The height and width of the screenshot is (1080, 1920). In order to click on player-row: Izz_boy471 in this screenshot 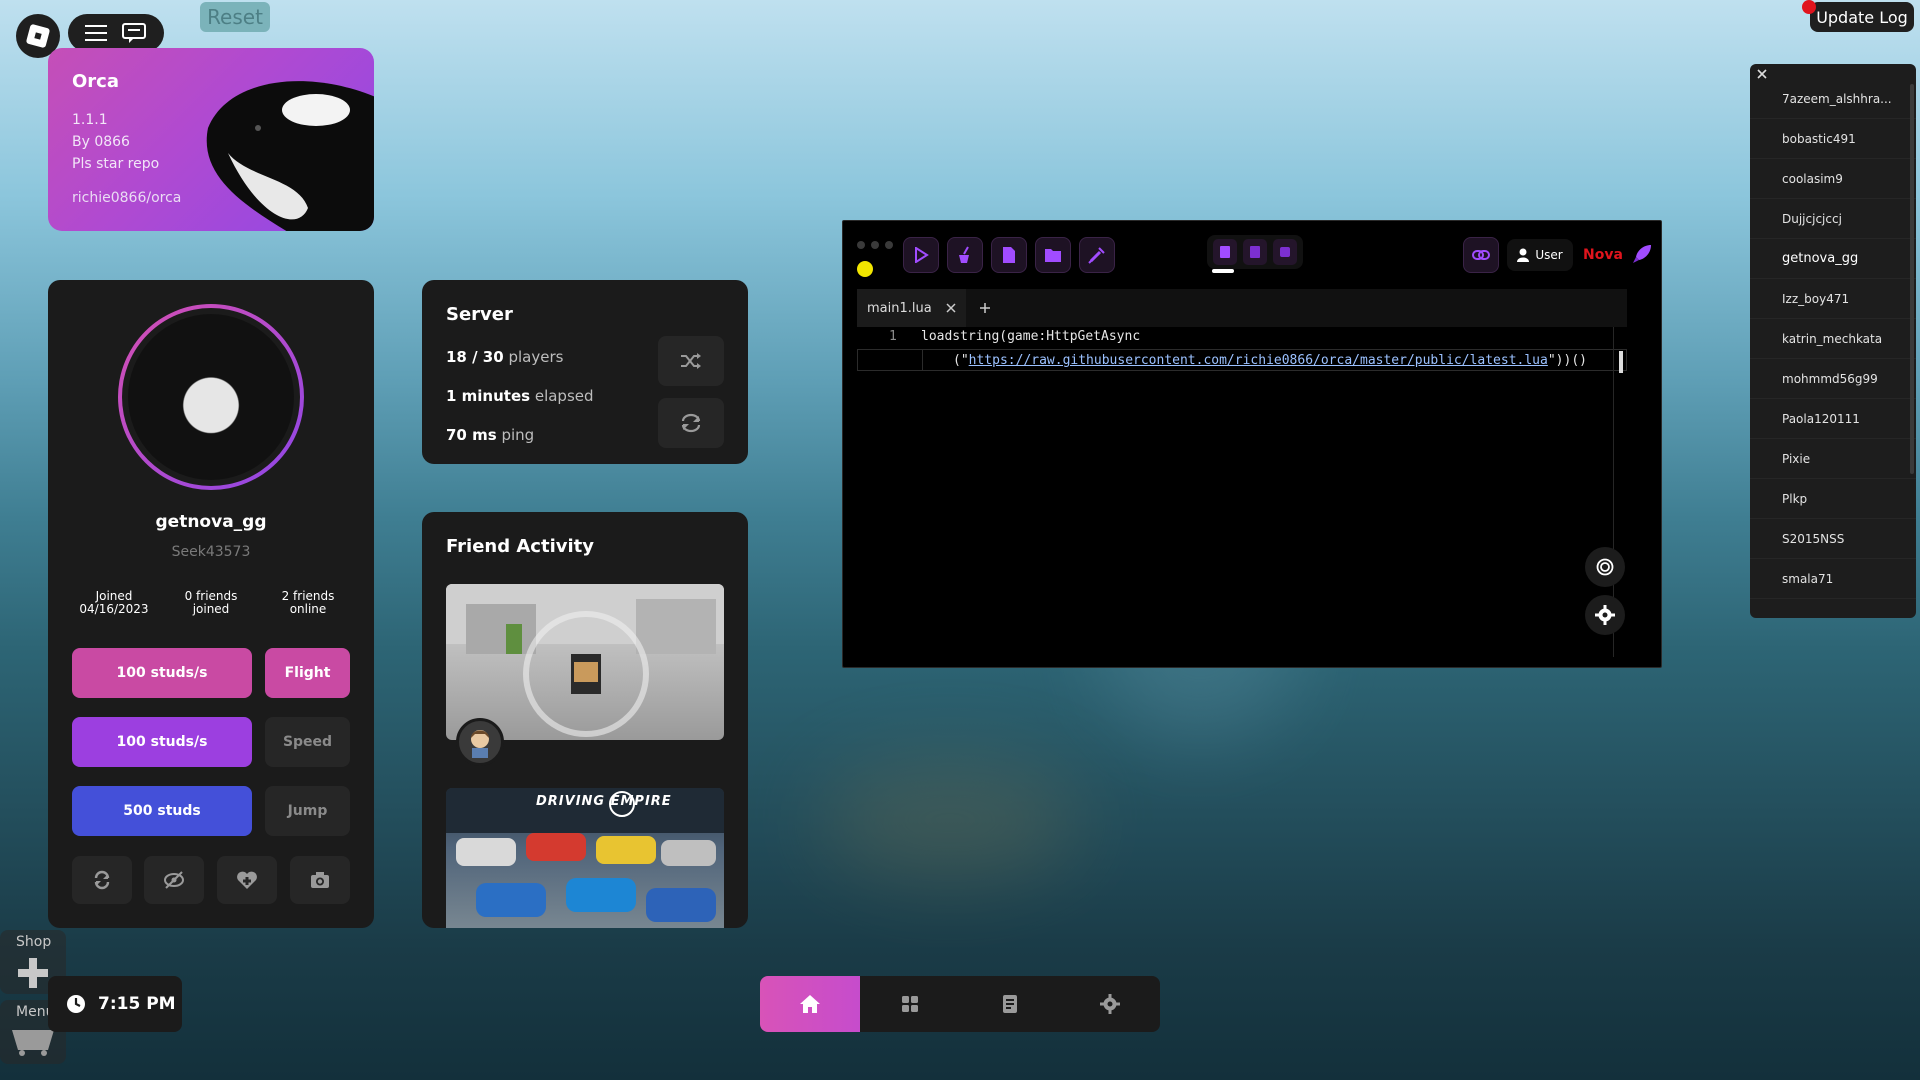, I will do `click(1833, 299)`.